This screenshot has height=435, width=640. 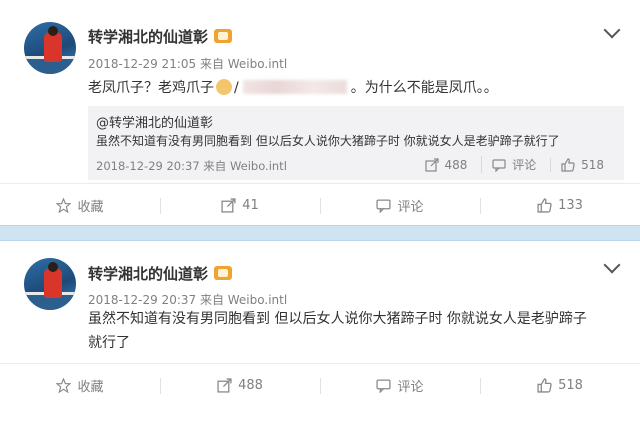 What do you see at coordinates (191, 166) in the screenshot?
I see `quoted-meta: 2018-12-29 20:37 来自 Weibo.intl` at bounding box center [191, 166].